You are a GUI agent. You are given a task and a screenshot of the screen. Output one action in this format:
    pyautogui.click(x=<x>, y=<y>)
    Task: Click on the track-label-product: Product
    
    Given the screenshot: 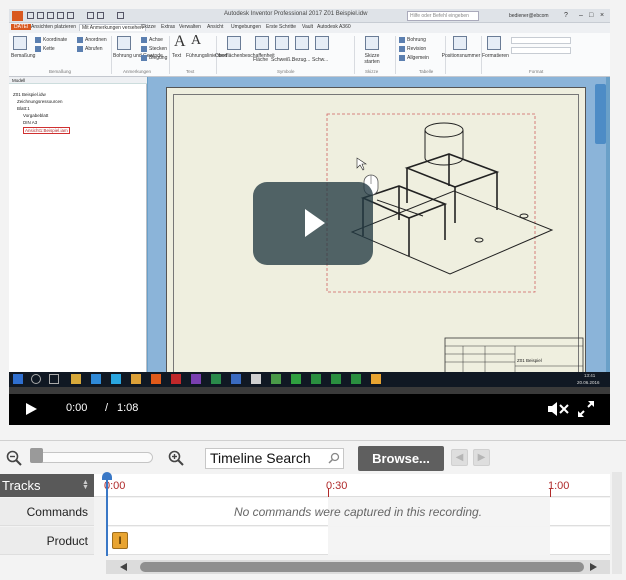 What is the action you would take?
    pyautogui.click(x=47, y=541)
    